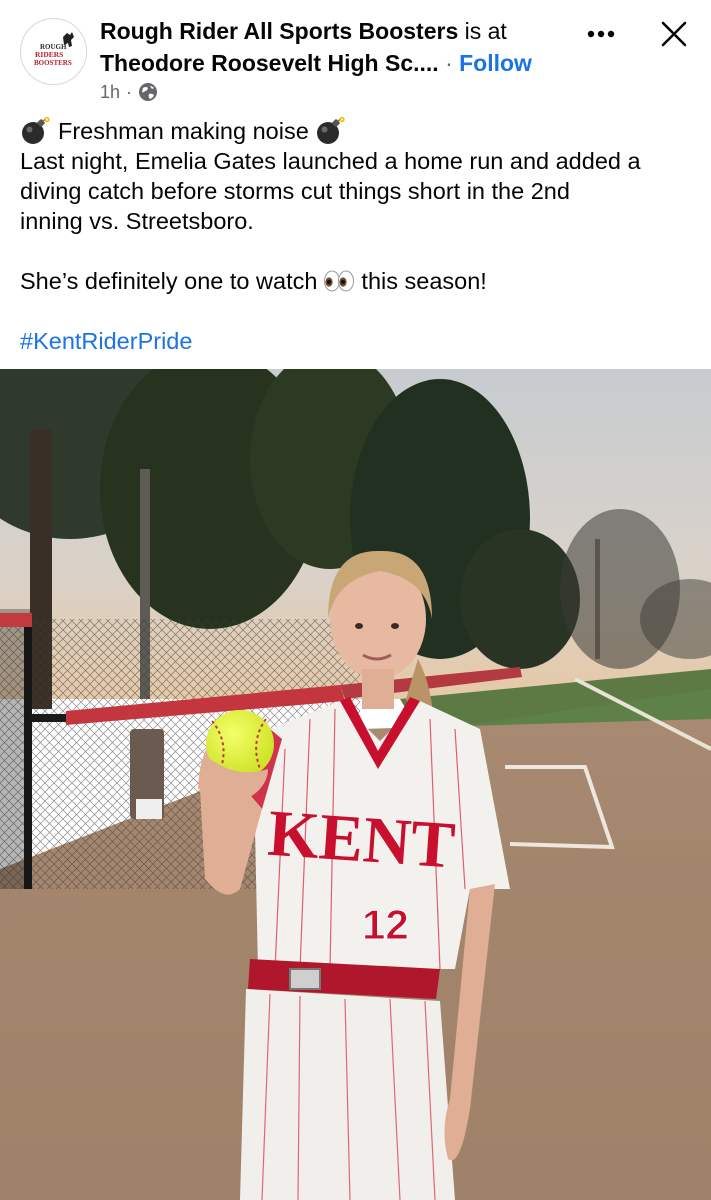 Image resolution: width=711 pixels, height=1200 pixels. What do you see at coordinates (360, 341) in the screenshot?
I see `hashtag-line: #KentRiderPride` at bounding box center [360, 341].